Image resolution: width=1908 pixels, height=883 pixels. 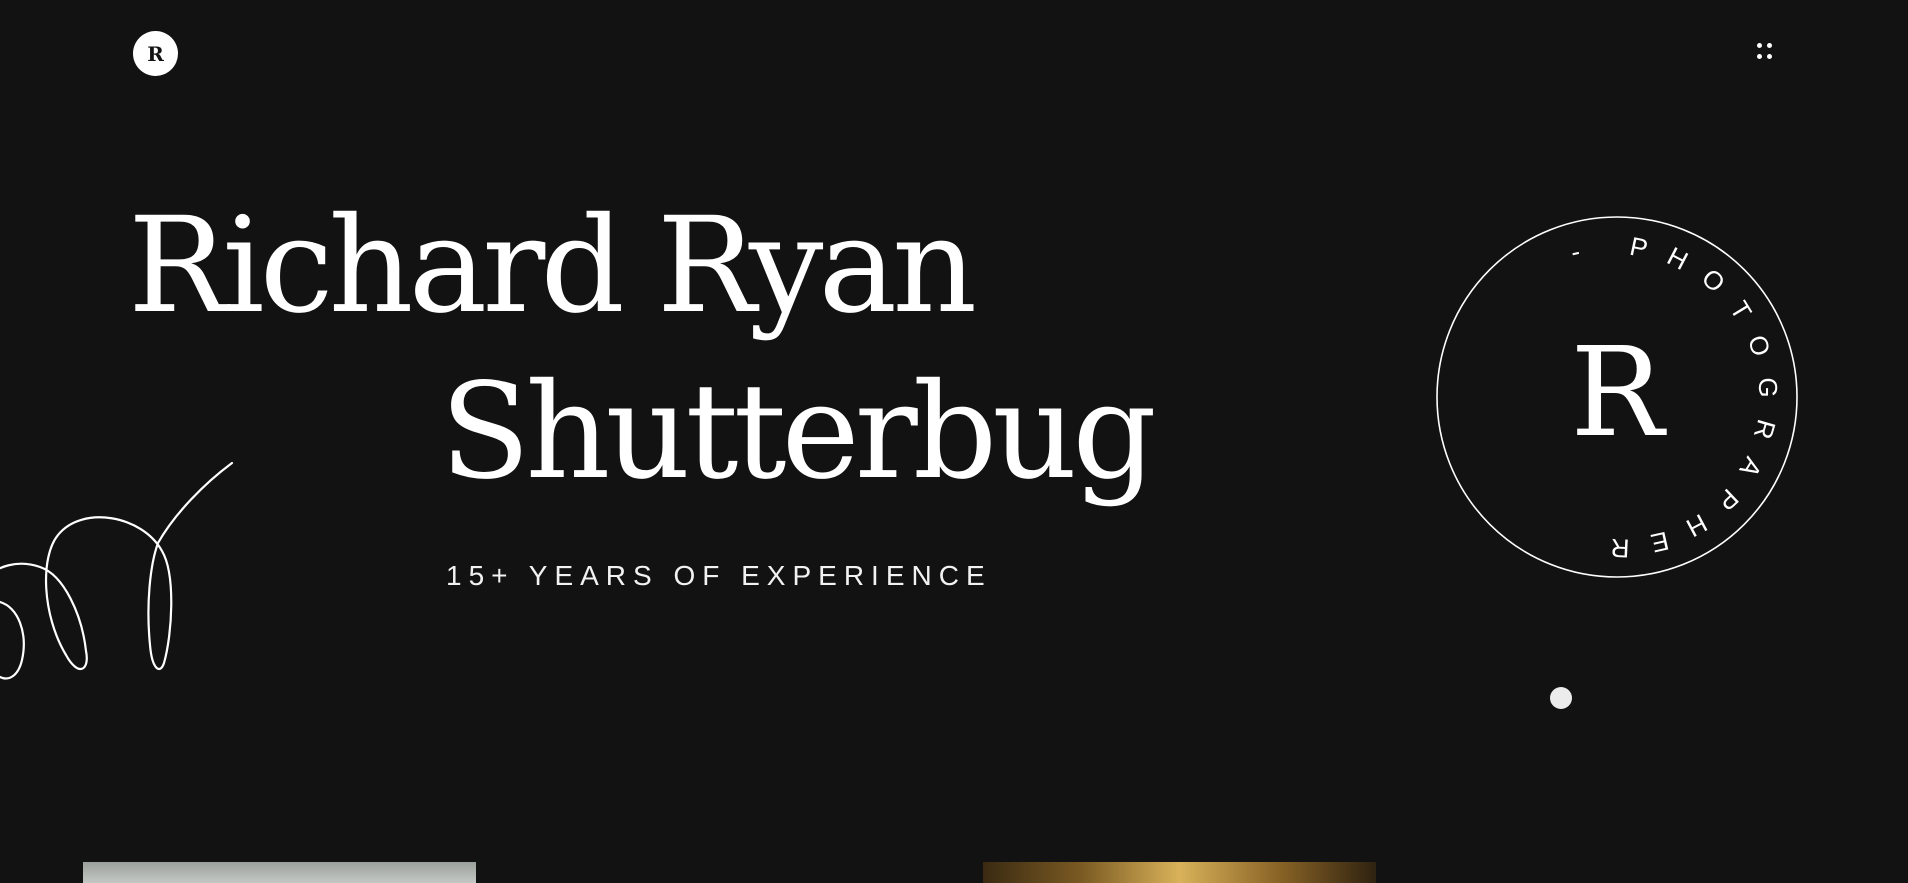 What do you see at coordinates (798, 432) in the screenshot?
I see `hero-title-line-2: Shutterbug` at bounding box center [798, 432].